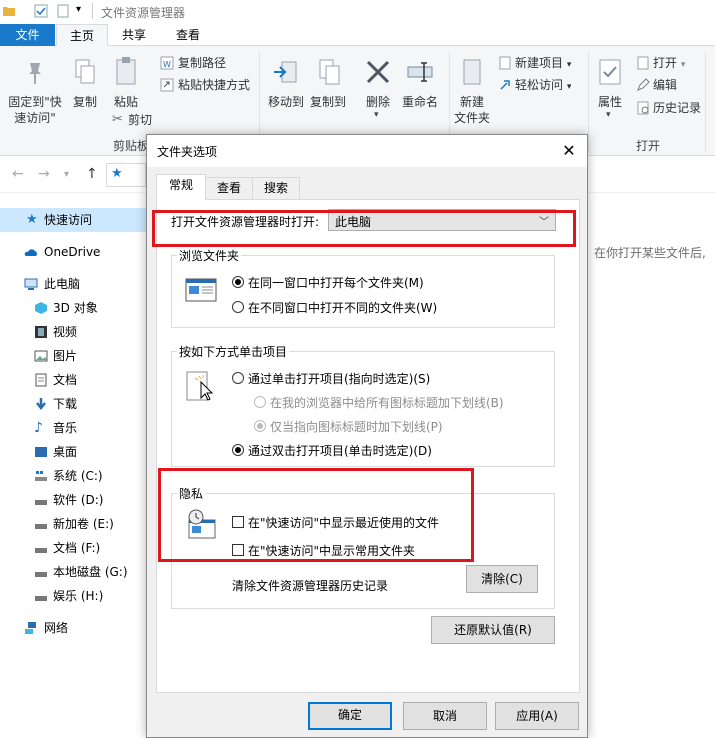  What do you see at coordinates (77, 548) in the screenshot?
I see `nav-label: 文档 (F:)` at bounding box center [77, 548].